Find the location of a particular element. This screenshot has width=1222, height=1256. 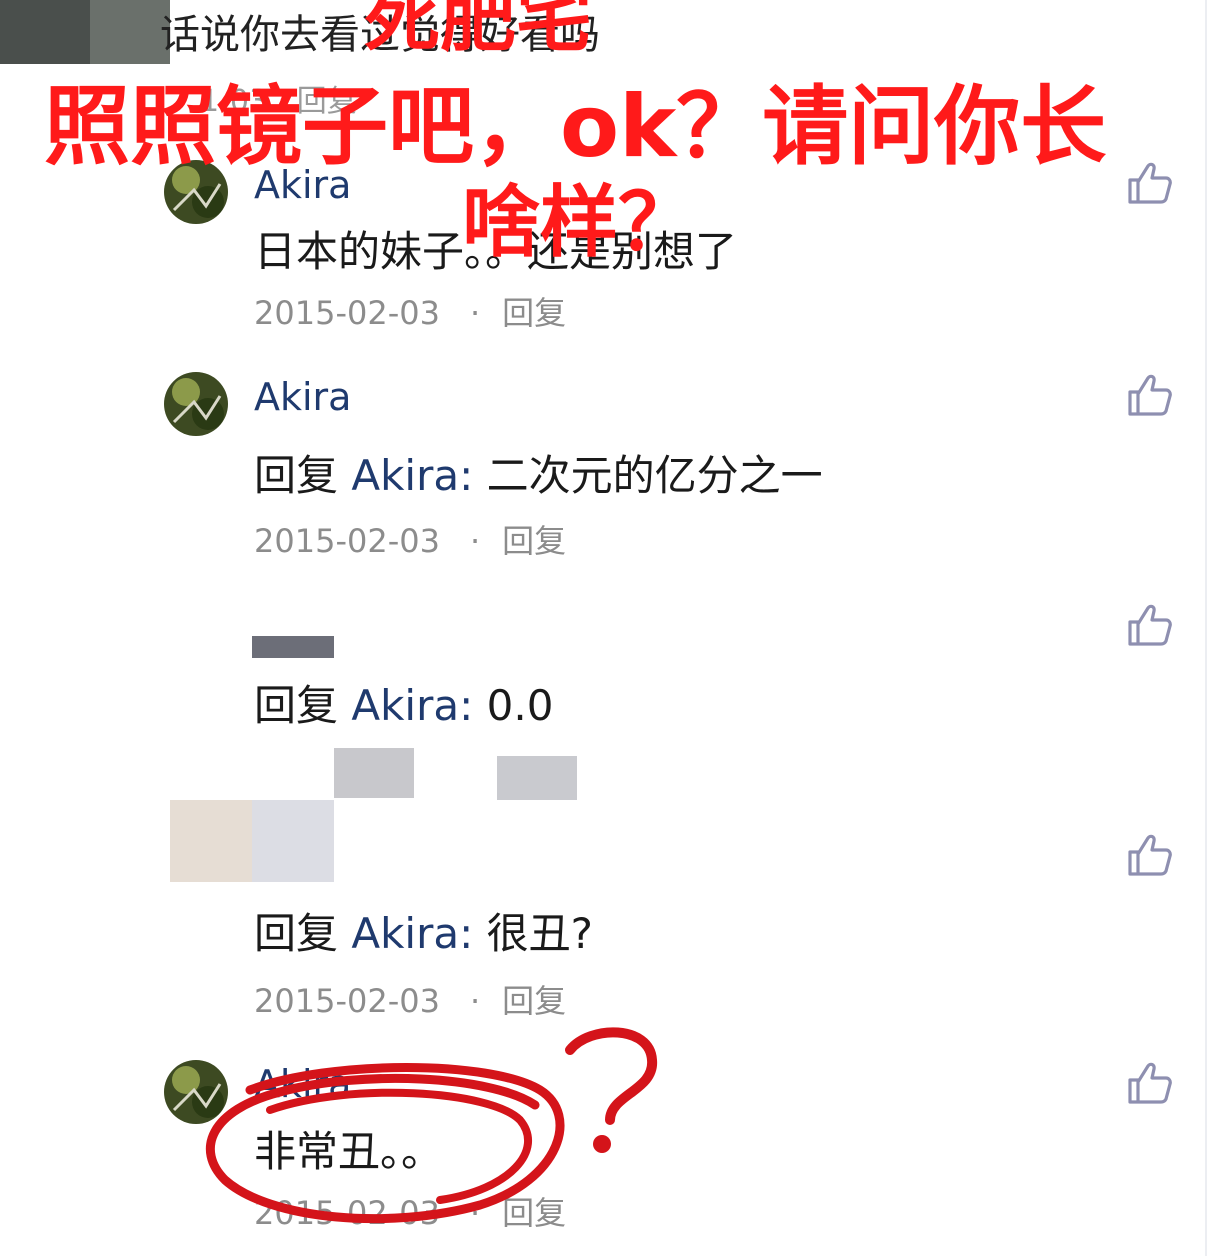

reply-body: 很丑? is located at coordinates (539, 933).